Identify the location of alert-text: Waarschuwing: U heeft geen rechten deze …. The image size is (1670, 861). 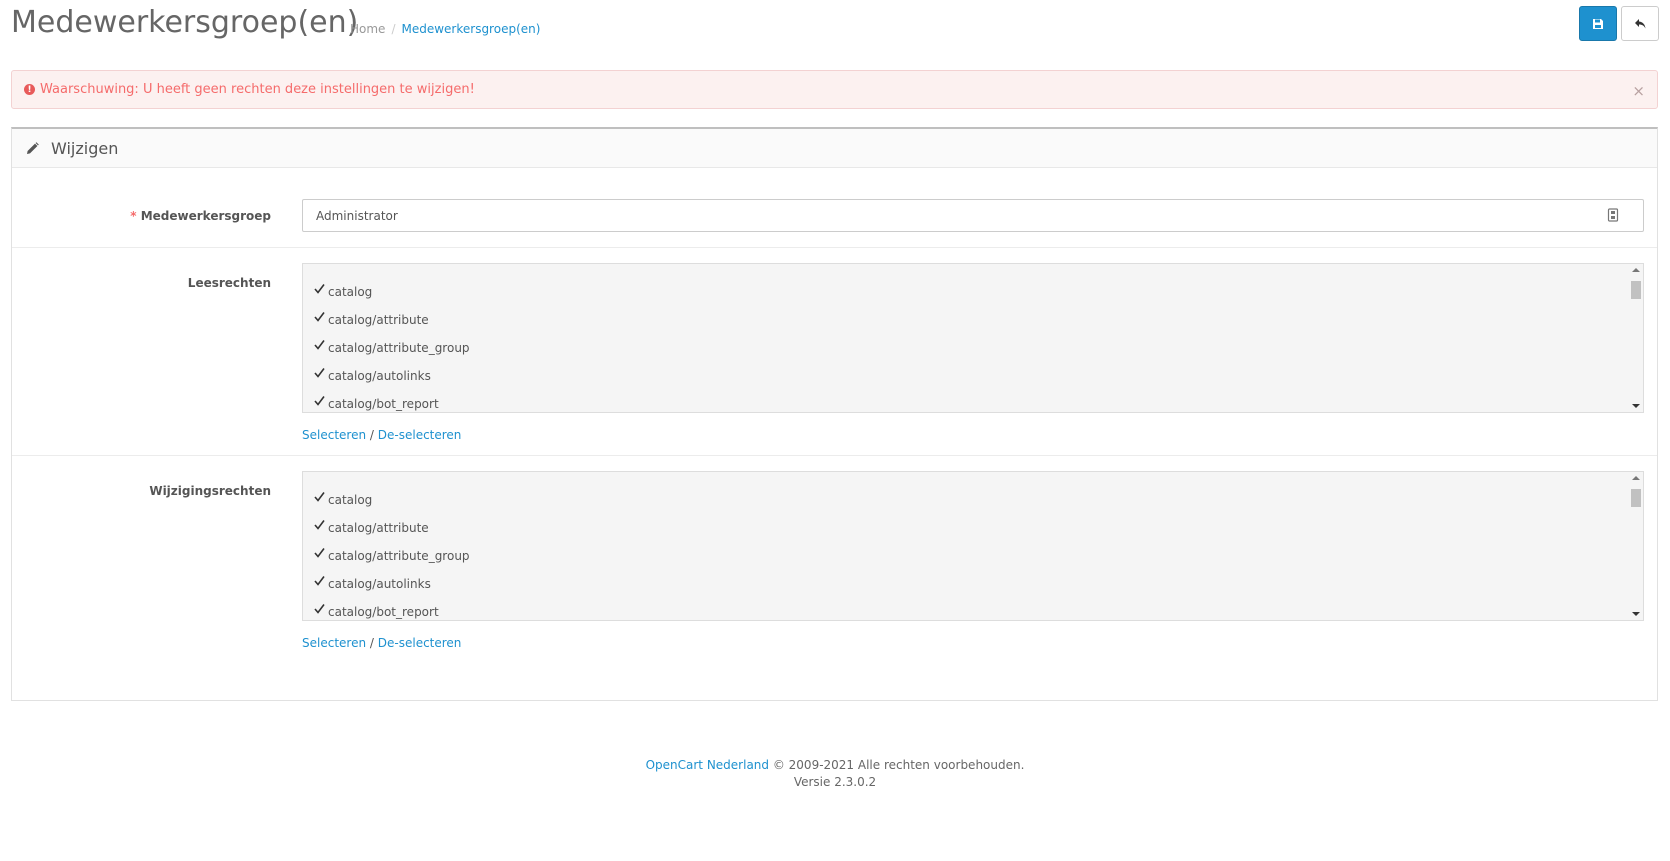
(257, 89).